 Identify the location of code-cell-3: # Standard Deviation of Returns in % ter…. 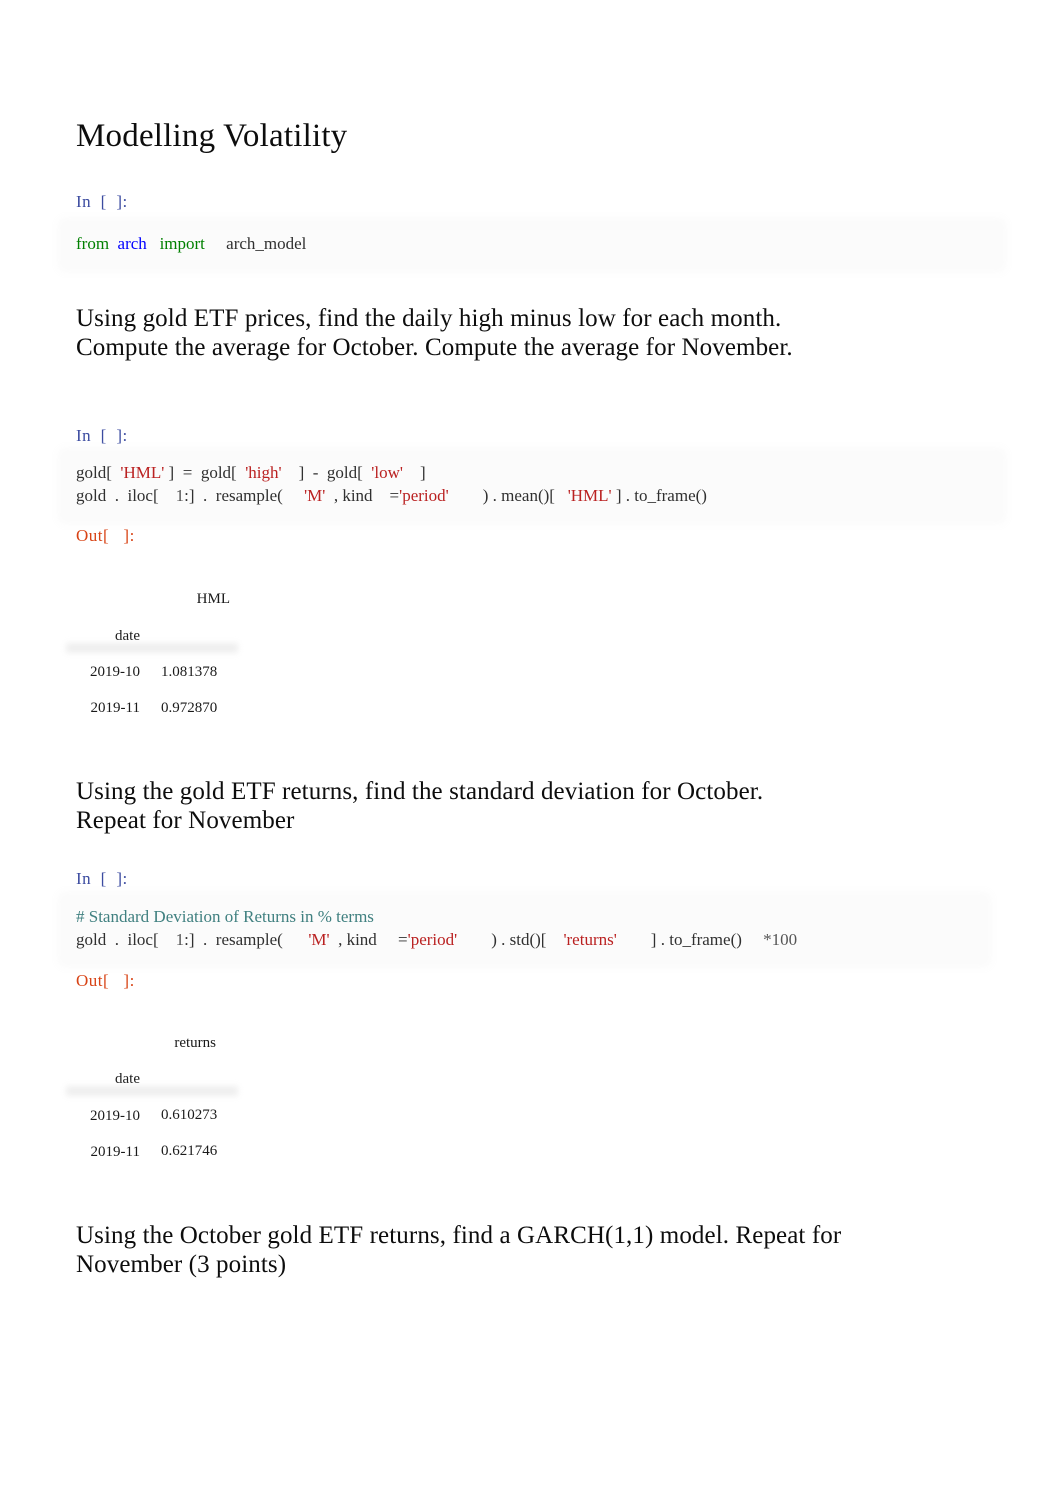
(524, 929).